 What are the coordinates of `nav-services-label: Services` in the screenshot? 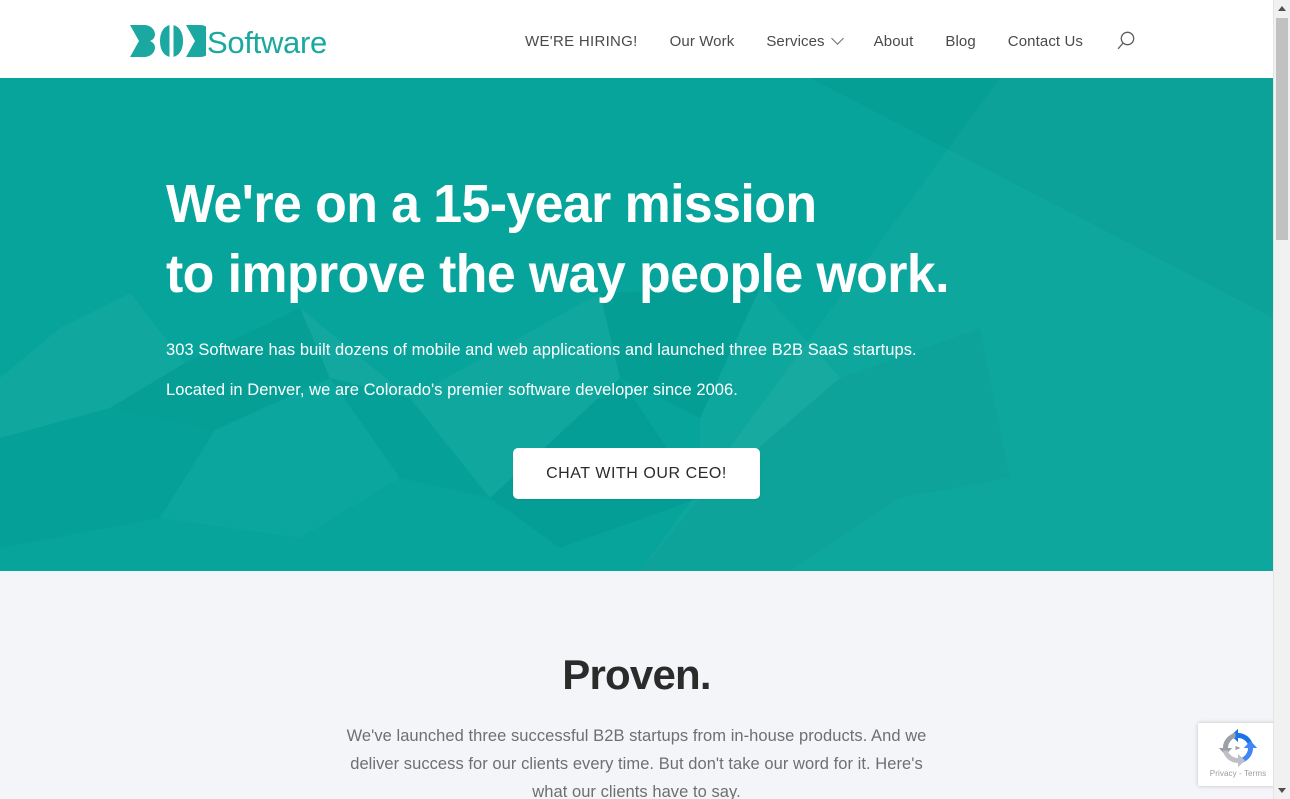 It's located at (795, 41).